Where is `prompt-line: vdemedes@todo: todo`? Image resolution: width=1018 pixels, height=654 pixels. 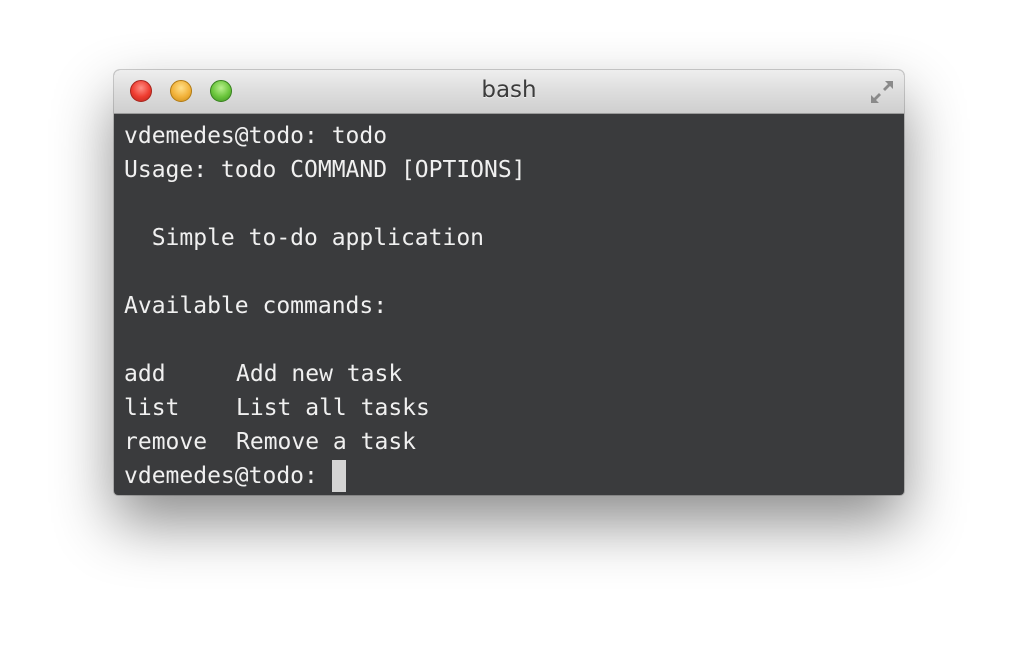 prompt-line: vdemedes@todo: todo is located at coordinates (256, 136).